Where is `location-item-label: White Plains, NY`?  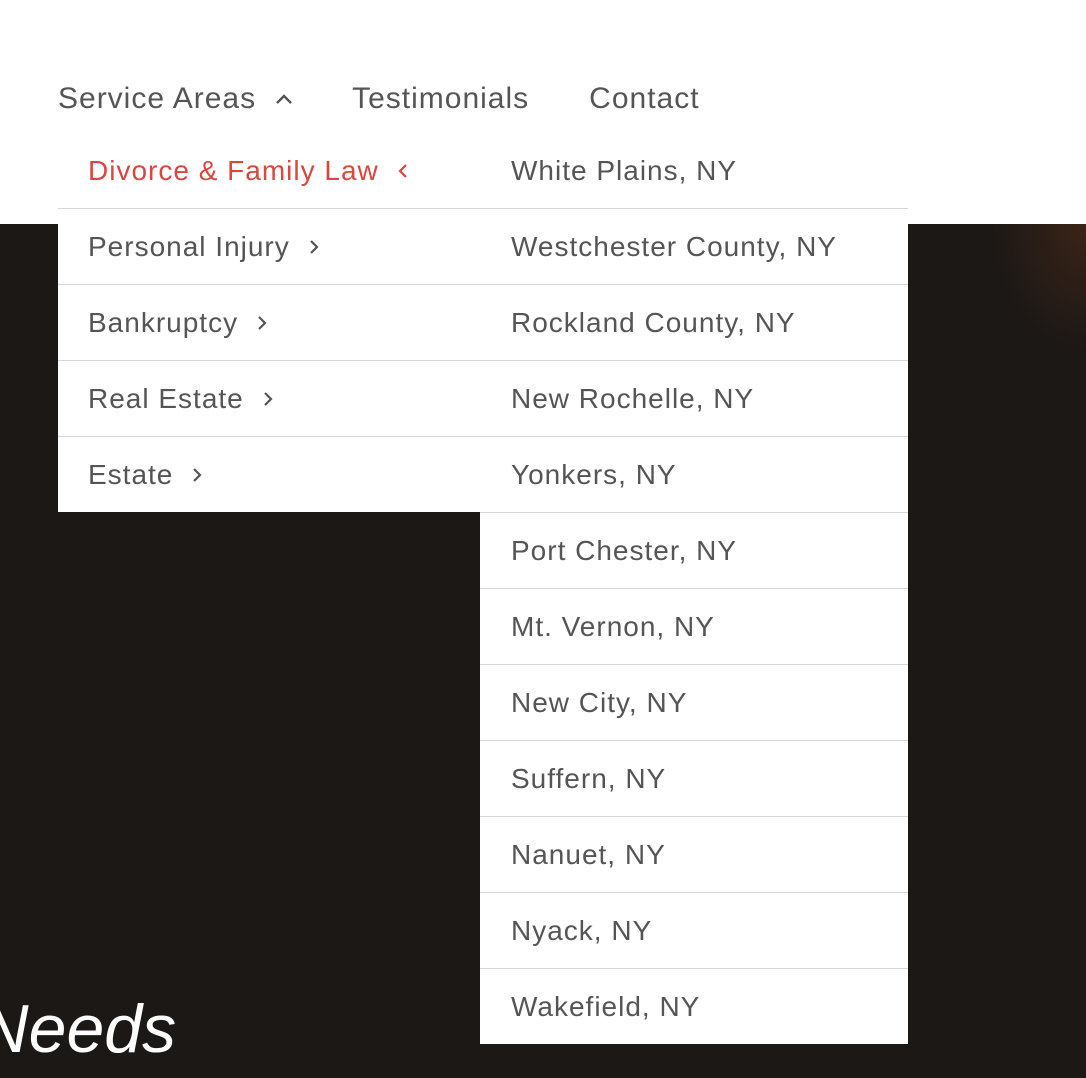 location-item-label: White Plains, NY is located at coordinates (624, 170).